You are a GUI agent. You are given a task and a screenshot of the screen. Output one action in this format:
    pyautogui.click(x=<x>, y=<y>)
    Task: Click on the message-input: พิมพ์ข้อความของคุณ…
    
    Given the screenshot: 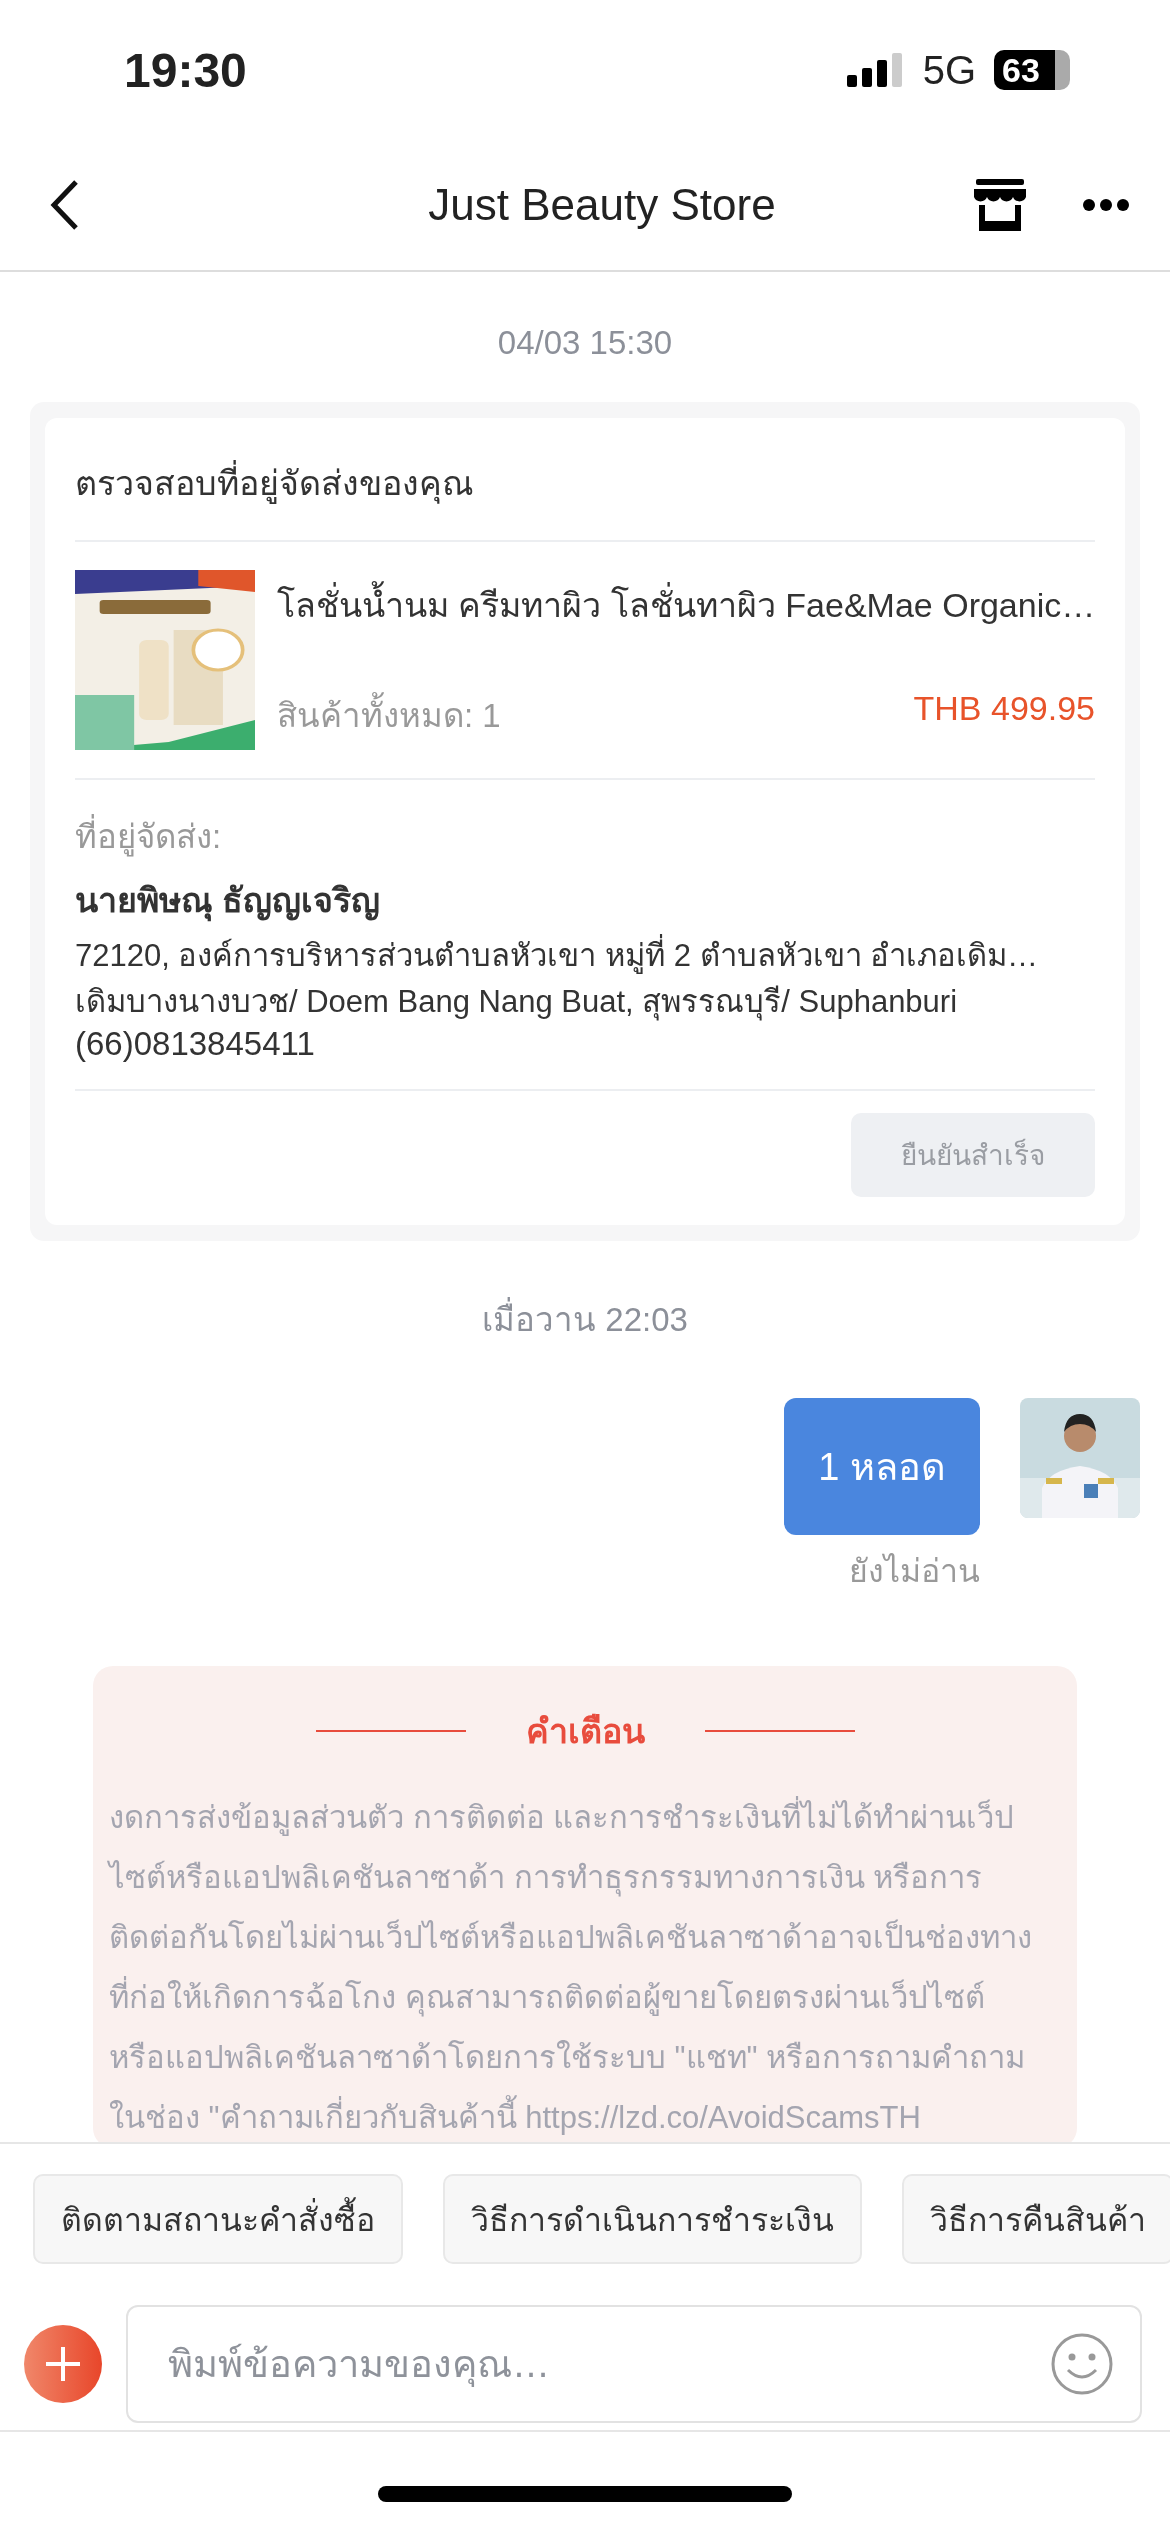 What is the action you would take?
    pyautogui.click(x=634, y=2364)
    